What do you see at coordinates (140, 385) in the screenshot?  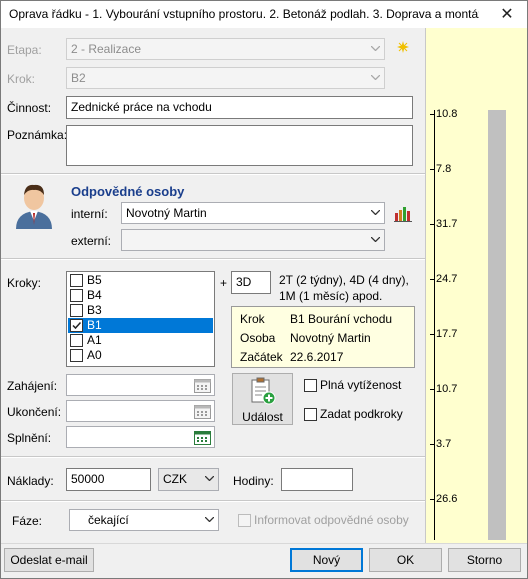 I see `zahajeni-date-input` at bounding box center [140, 385].